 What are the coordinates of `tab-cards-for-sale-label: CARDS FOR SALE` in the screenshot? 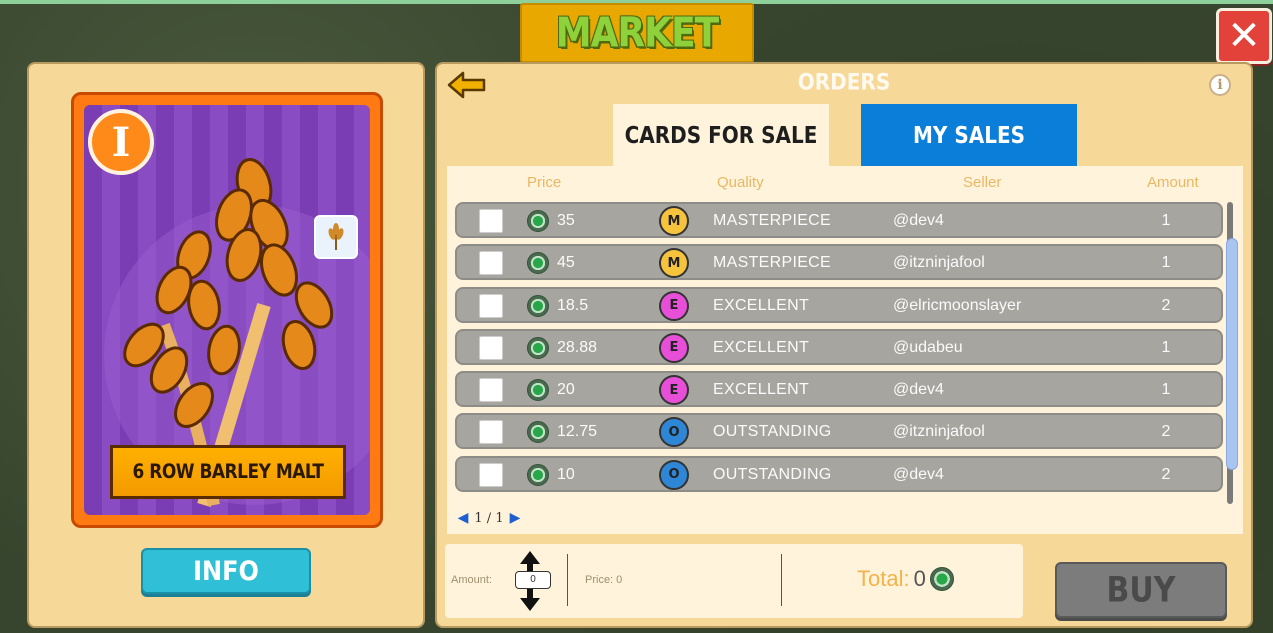 It's located at (721, 135).